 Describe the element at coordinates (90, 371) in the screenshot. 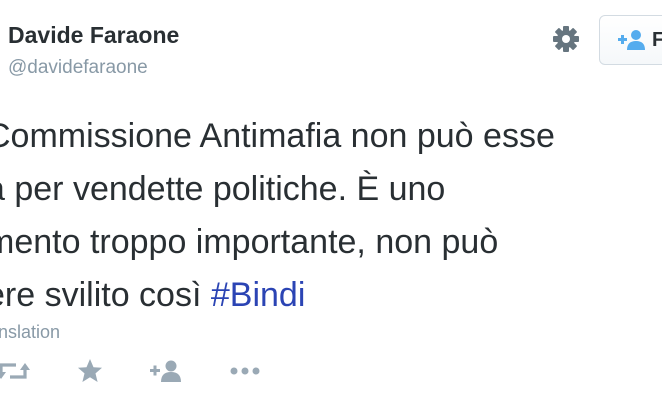

I see `star-icon` at that location.